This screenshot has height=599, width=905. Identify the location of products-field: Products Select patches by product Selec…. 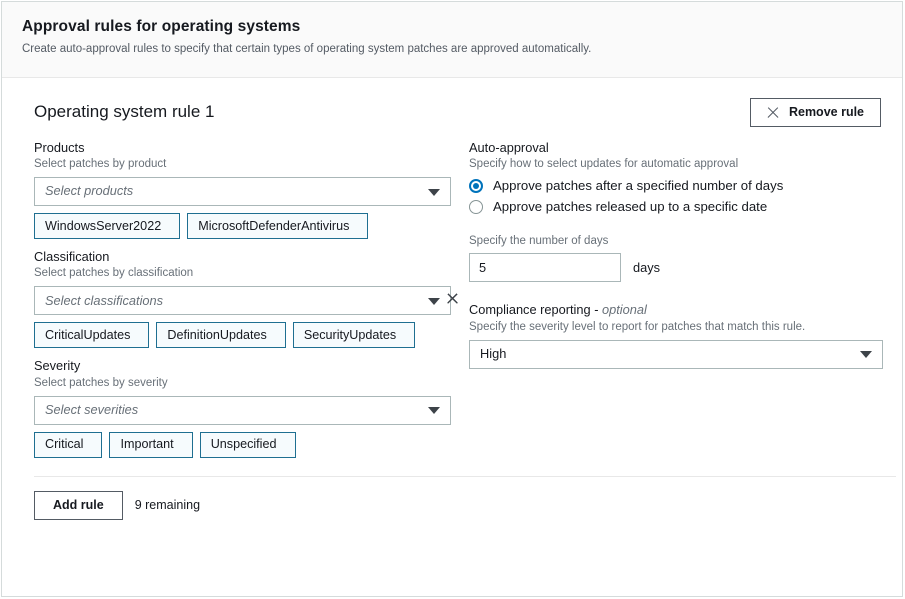
(242, 189).